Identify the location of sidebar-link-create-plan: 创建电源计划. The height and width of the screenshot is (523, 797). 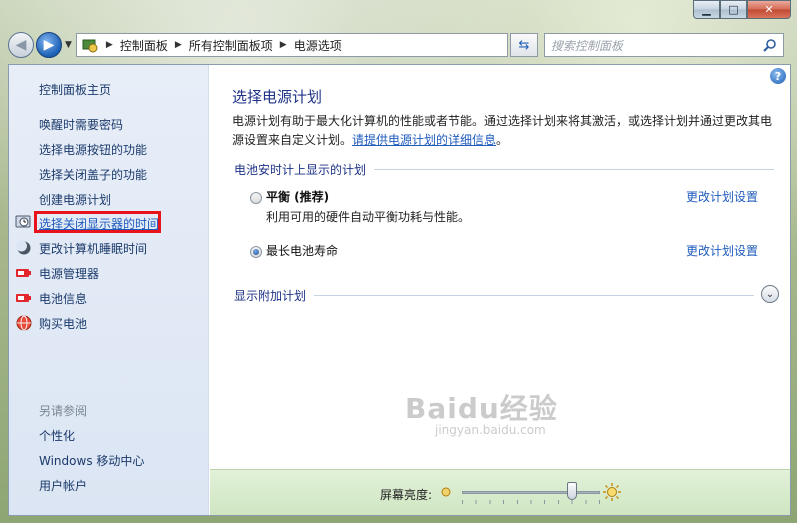
(75, 199).